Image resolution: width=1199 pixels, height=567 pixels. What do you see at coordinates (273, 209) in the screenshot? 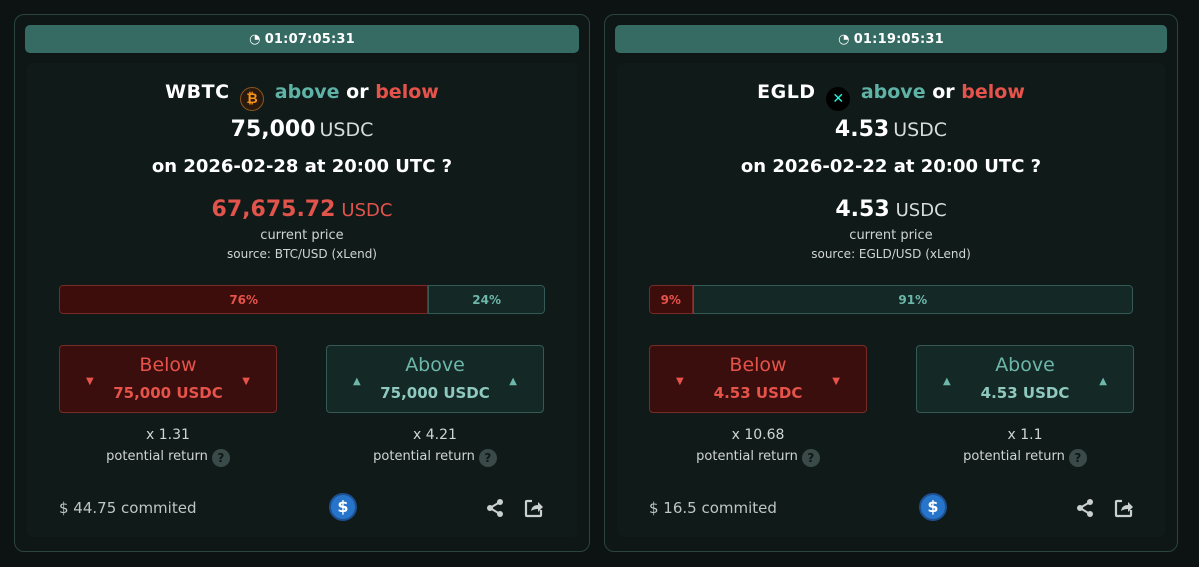
I see `current-price-value: 67,675.72` at bounding box center [273, 209].